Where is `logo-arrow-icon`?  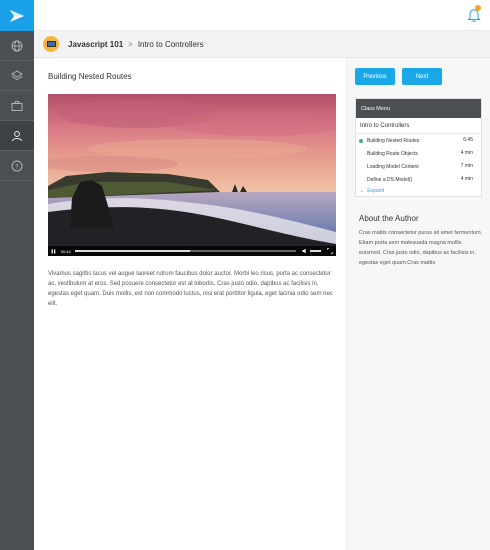
logo-arrow-icon is located at coordinates (17, 15).